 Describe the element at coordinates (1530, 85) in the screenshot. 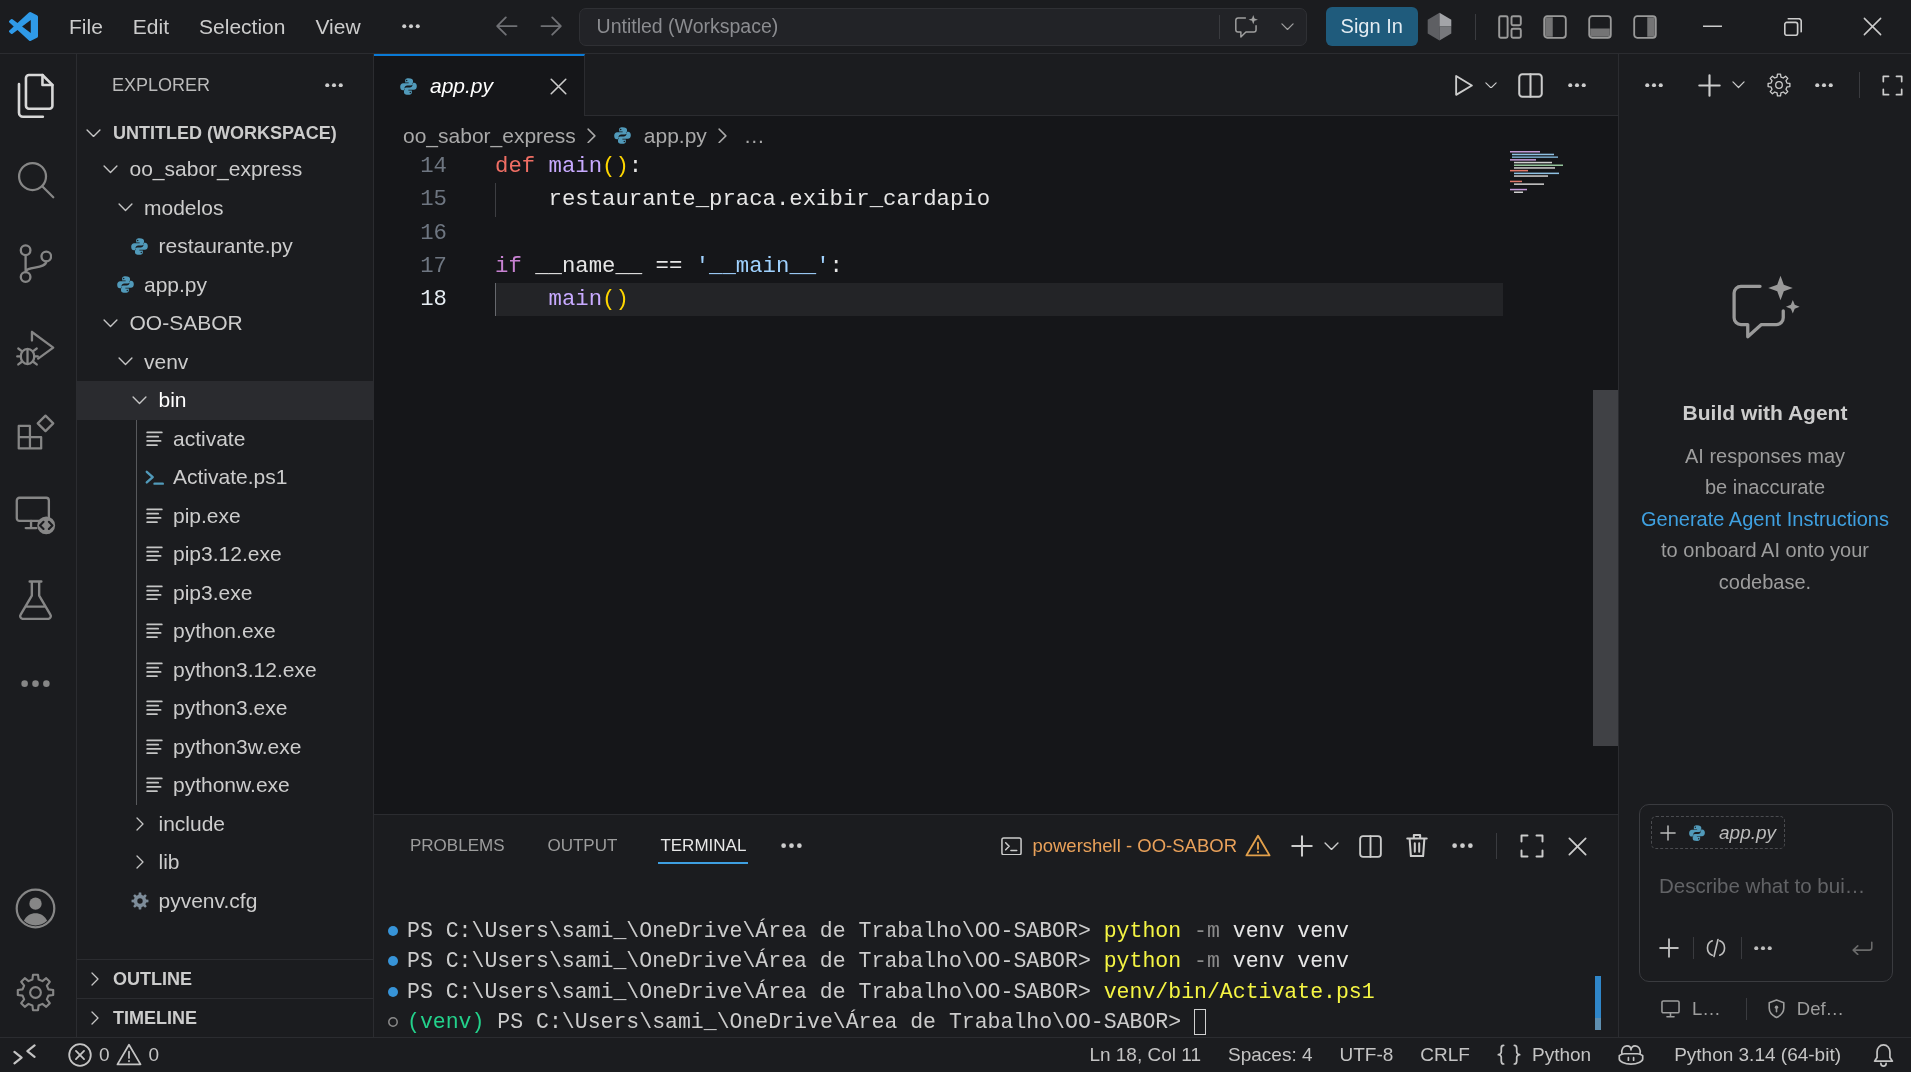

I see `split-editor-icon` at that location.